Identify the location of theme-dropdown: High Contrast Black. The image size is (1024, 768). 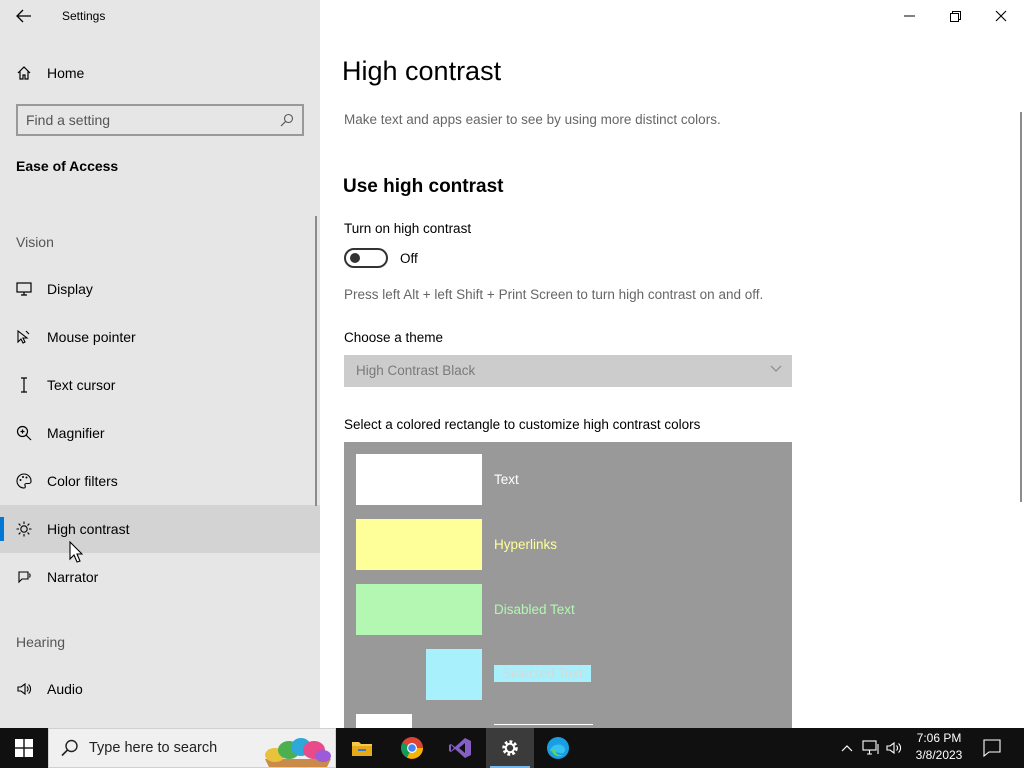
(568, 371).